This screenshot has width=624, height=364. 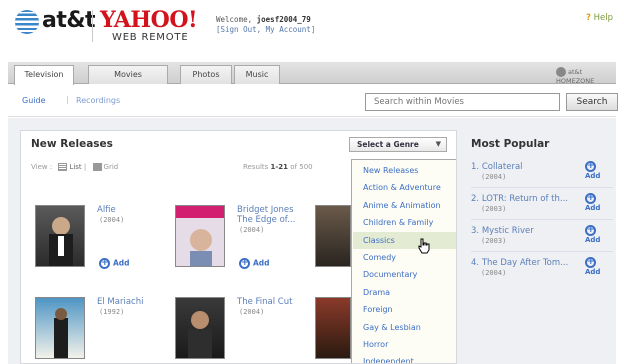 What do you see at coordinates (542, 237) in the screenshot?
I see `popular-item: 3. Mystic River (2003) +Add` at bounding box center [542, 237].